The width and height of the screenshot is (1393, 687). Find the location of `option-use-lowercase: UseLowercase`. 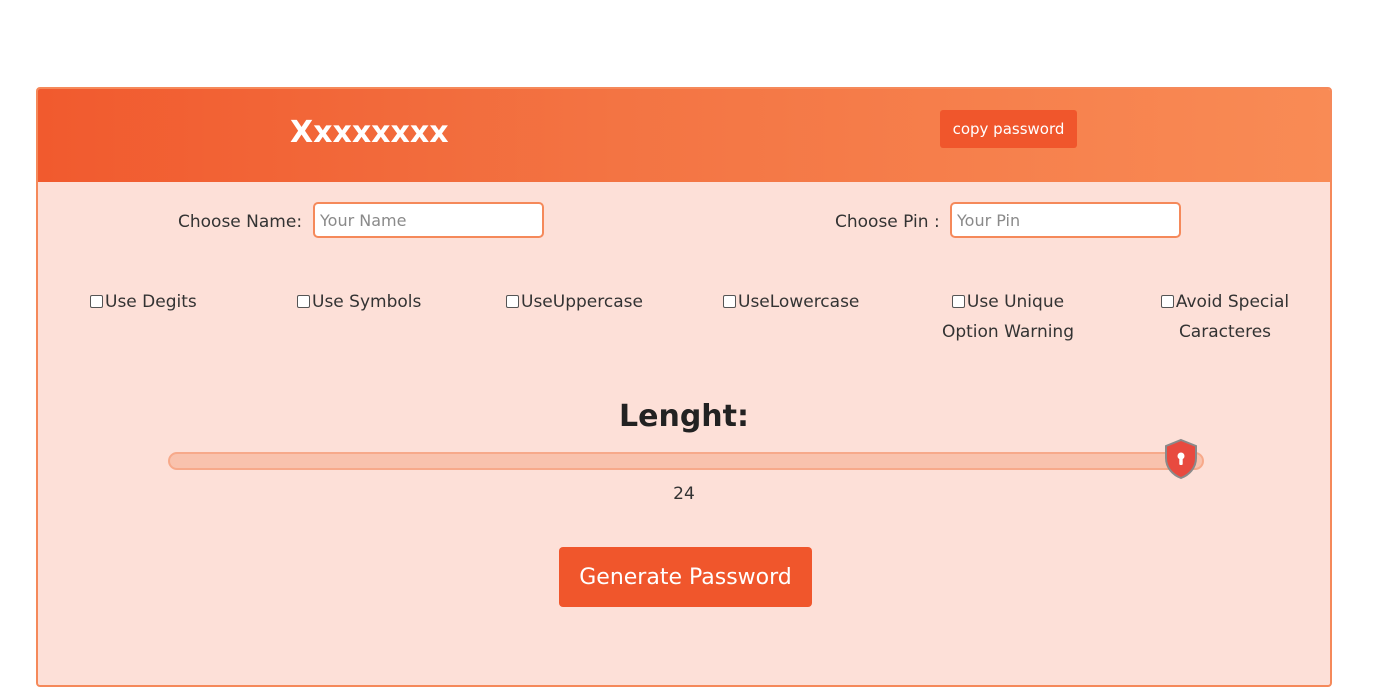

option-use-lowercase: UseLowercase is located at coordinates (791, 302).